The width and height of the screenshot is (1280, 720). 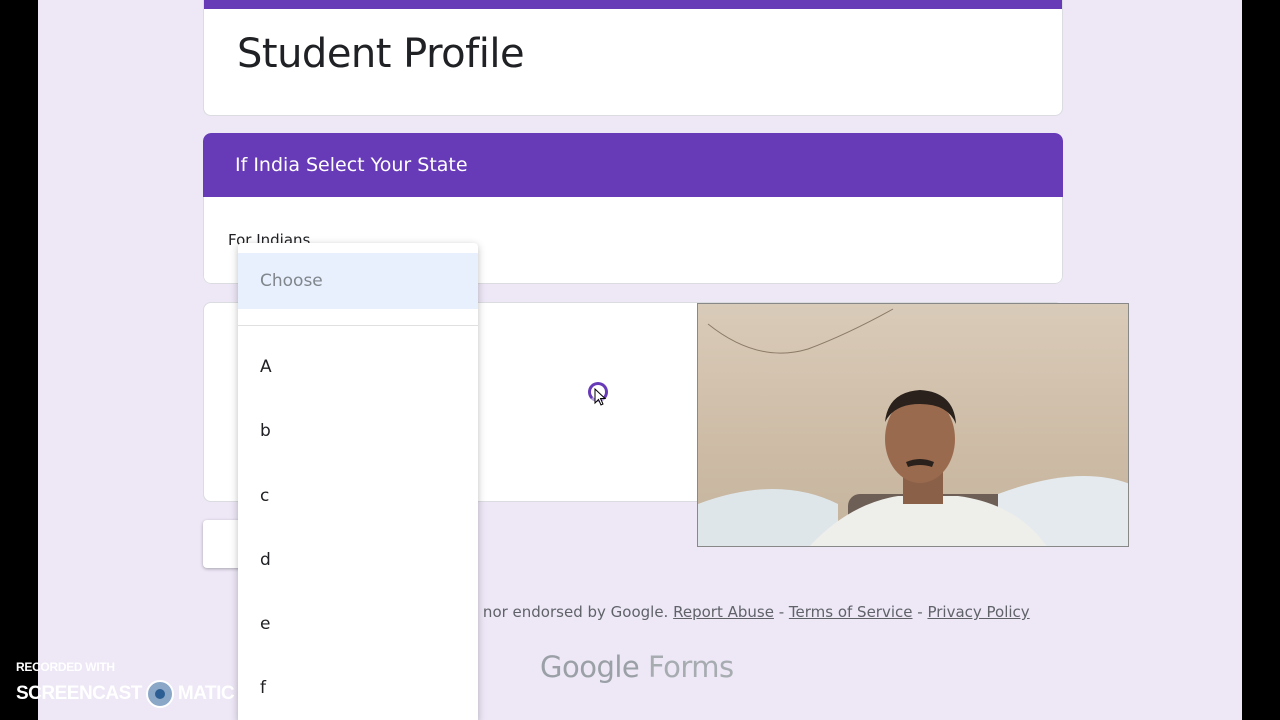 I want to click on webcam-overlay, so click(x=913, y=425).